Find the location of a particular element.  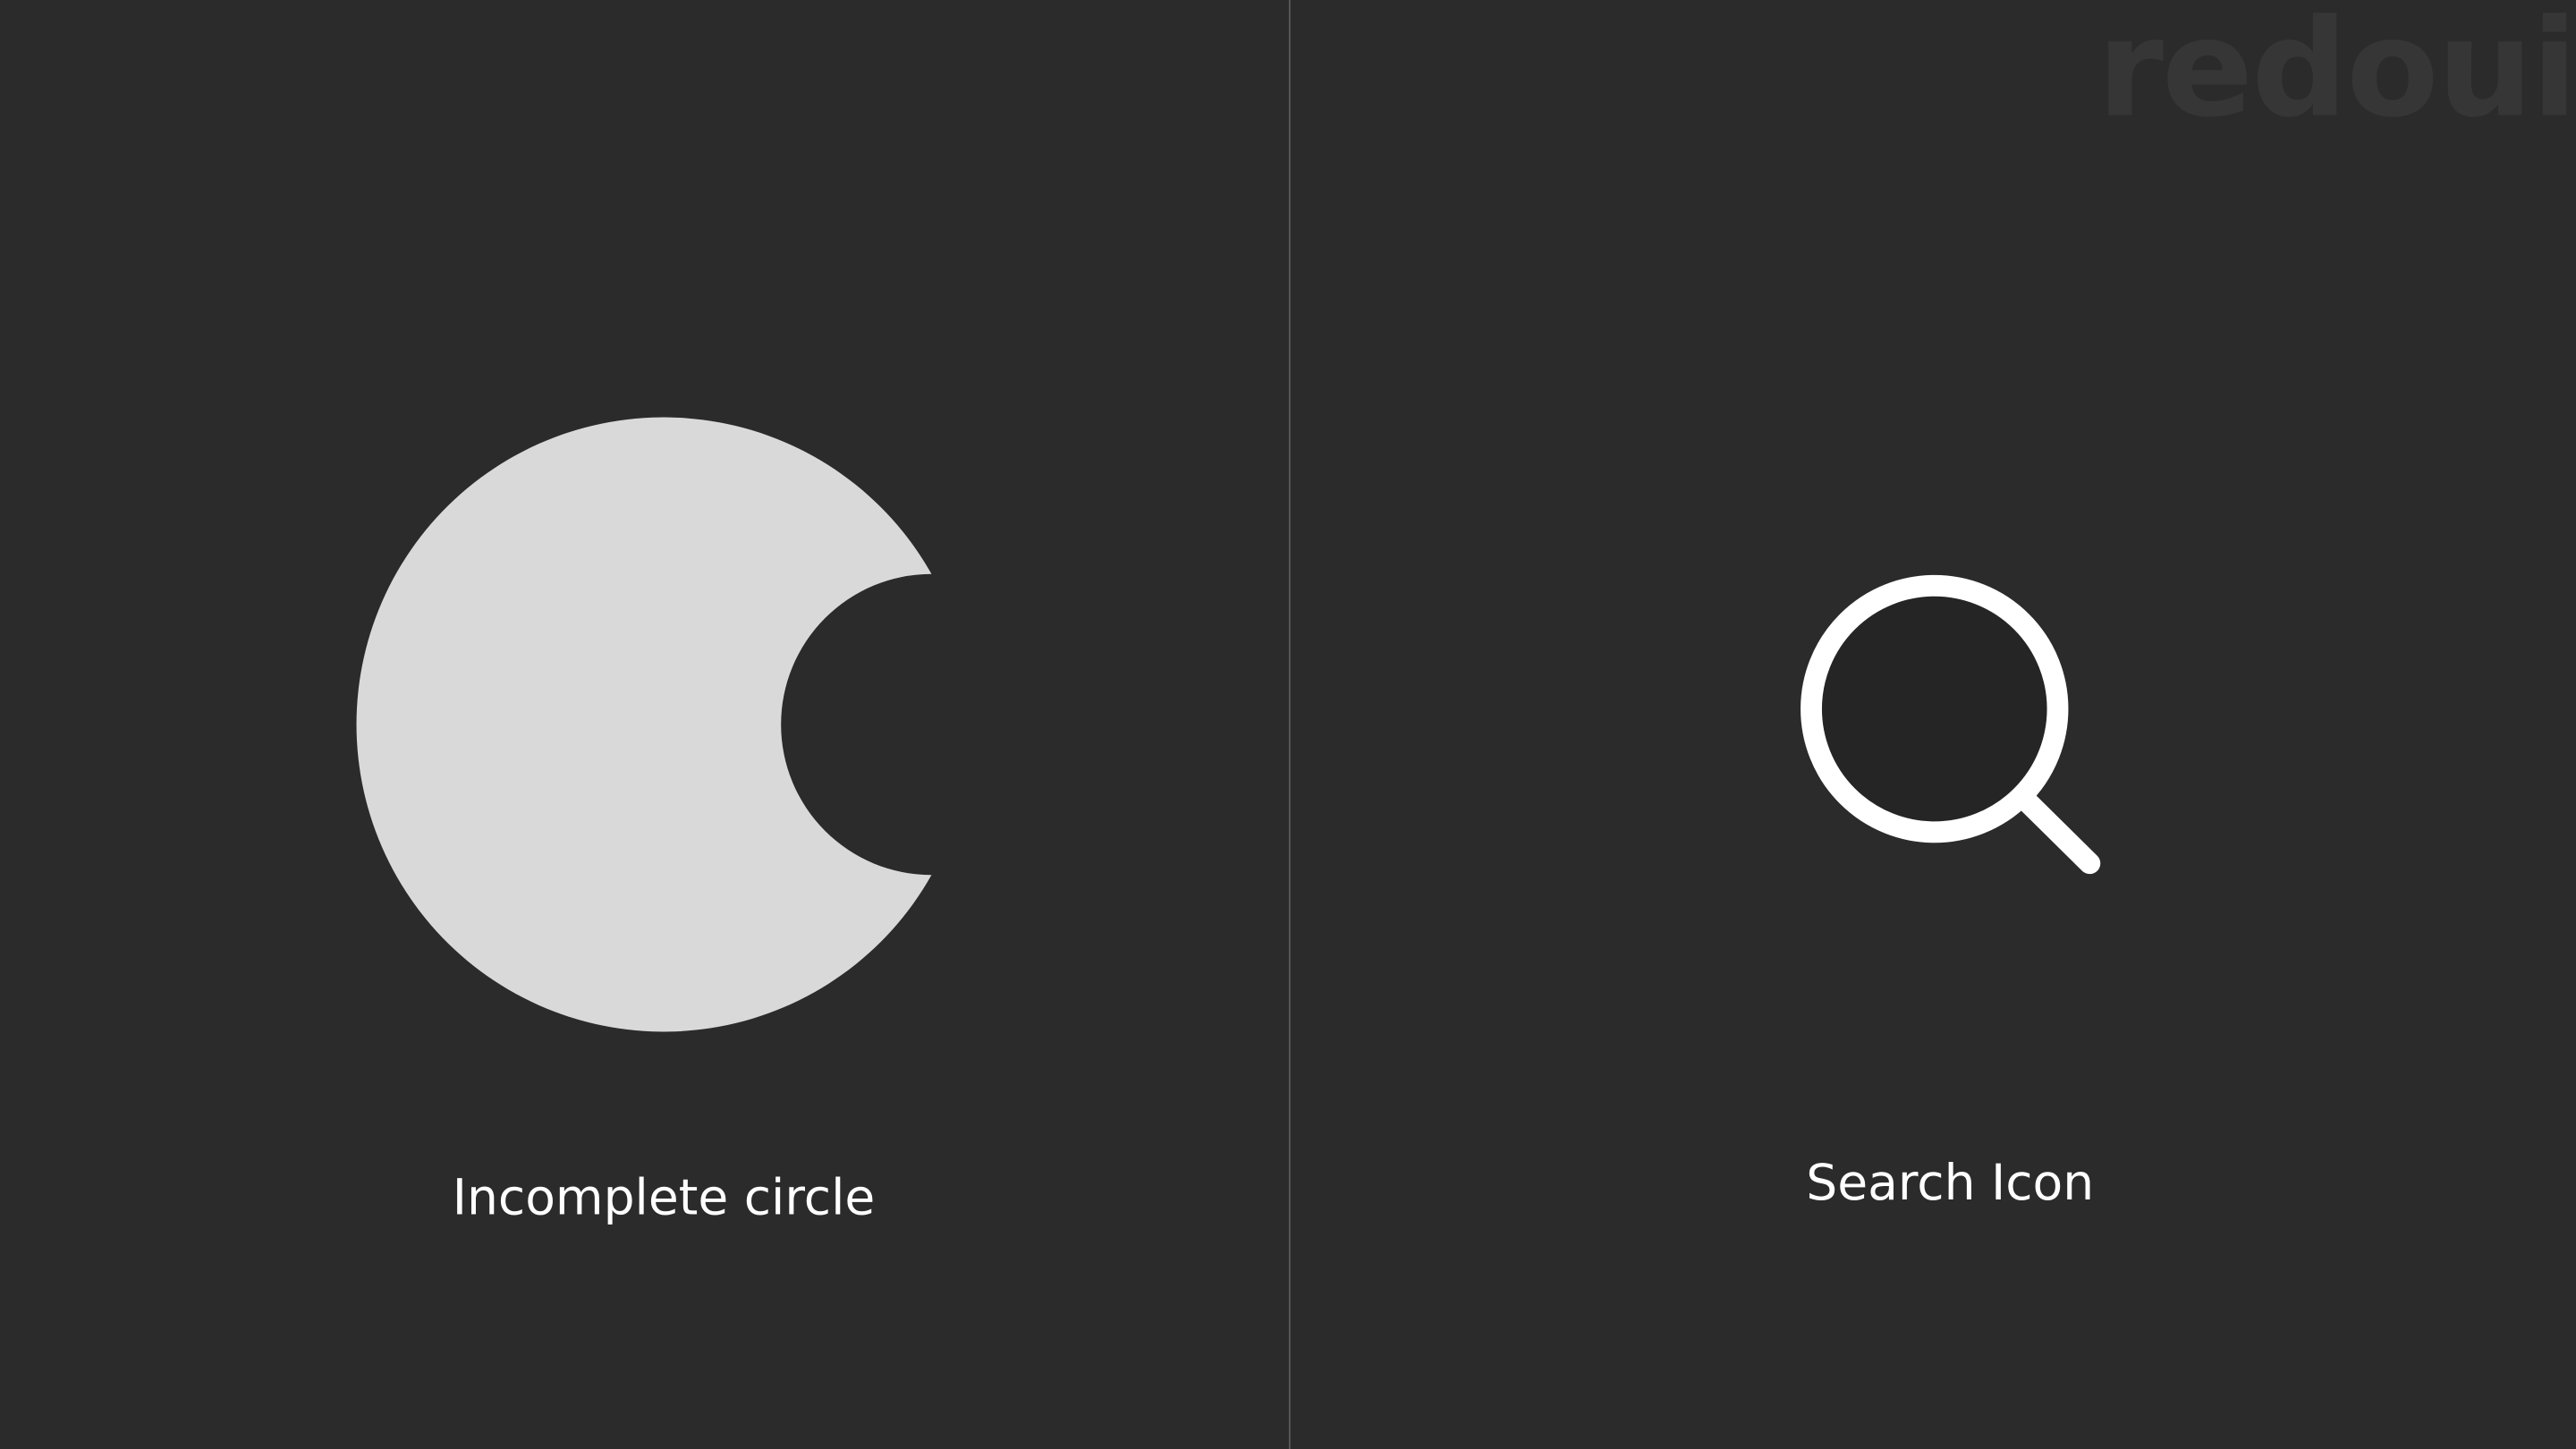

watermark-logo: redoui is located at coordinates (2336, 74).